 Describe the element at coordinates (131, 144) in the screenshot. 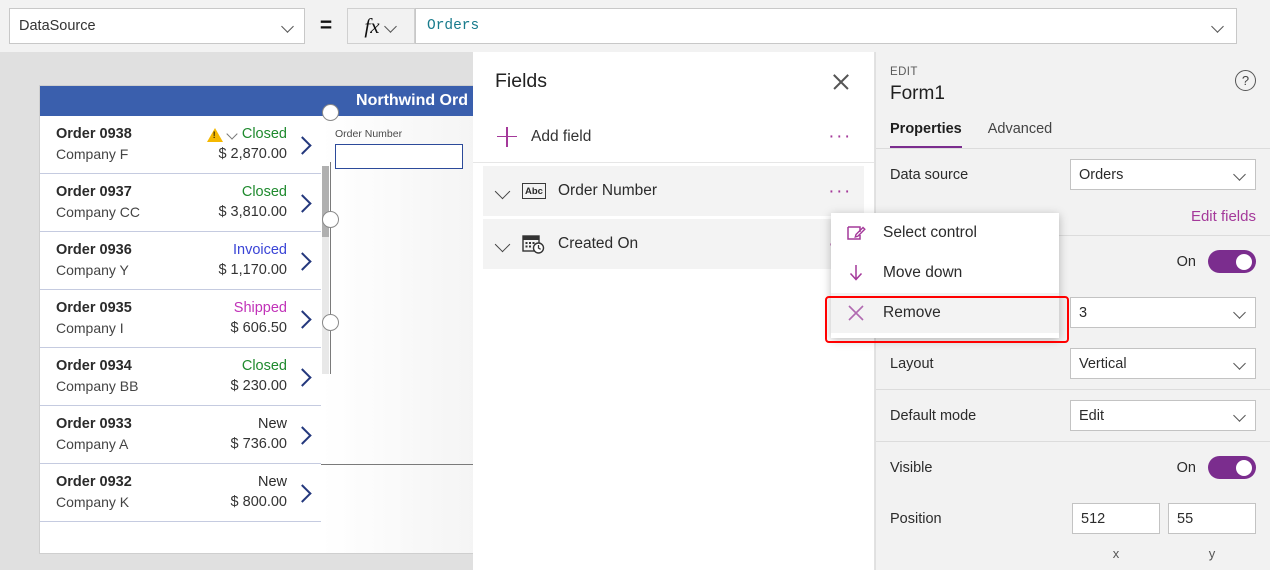

I see `gallery-row-left: Order 0938 Company F` at that location.